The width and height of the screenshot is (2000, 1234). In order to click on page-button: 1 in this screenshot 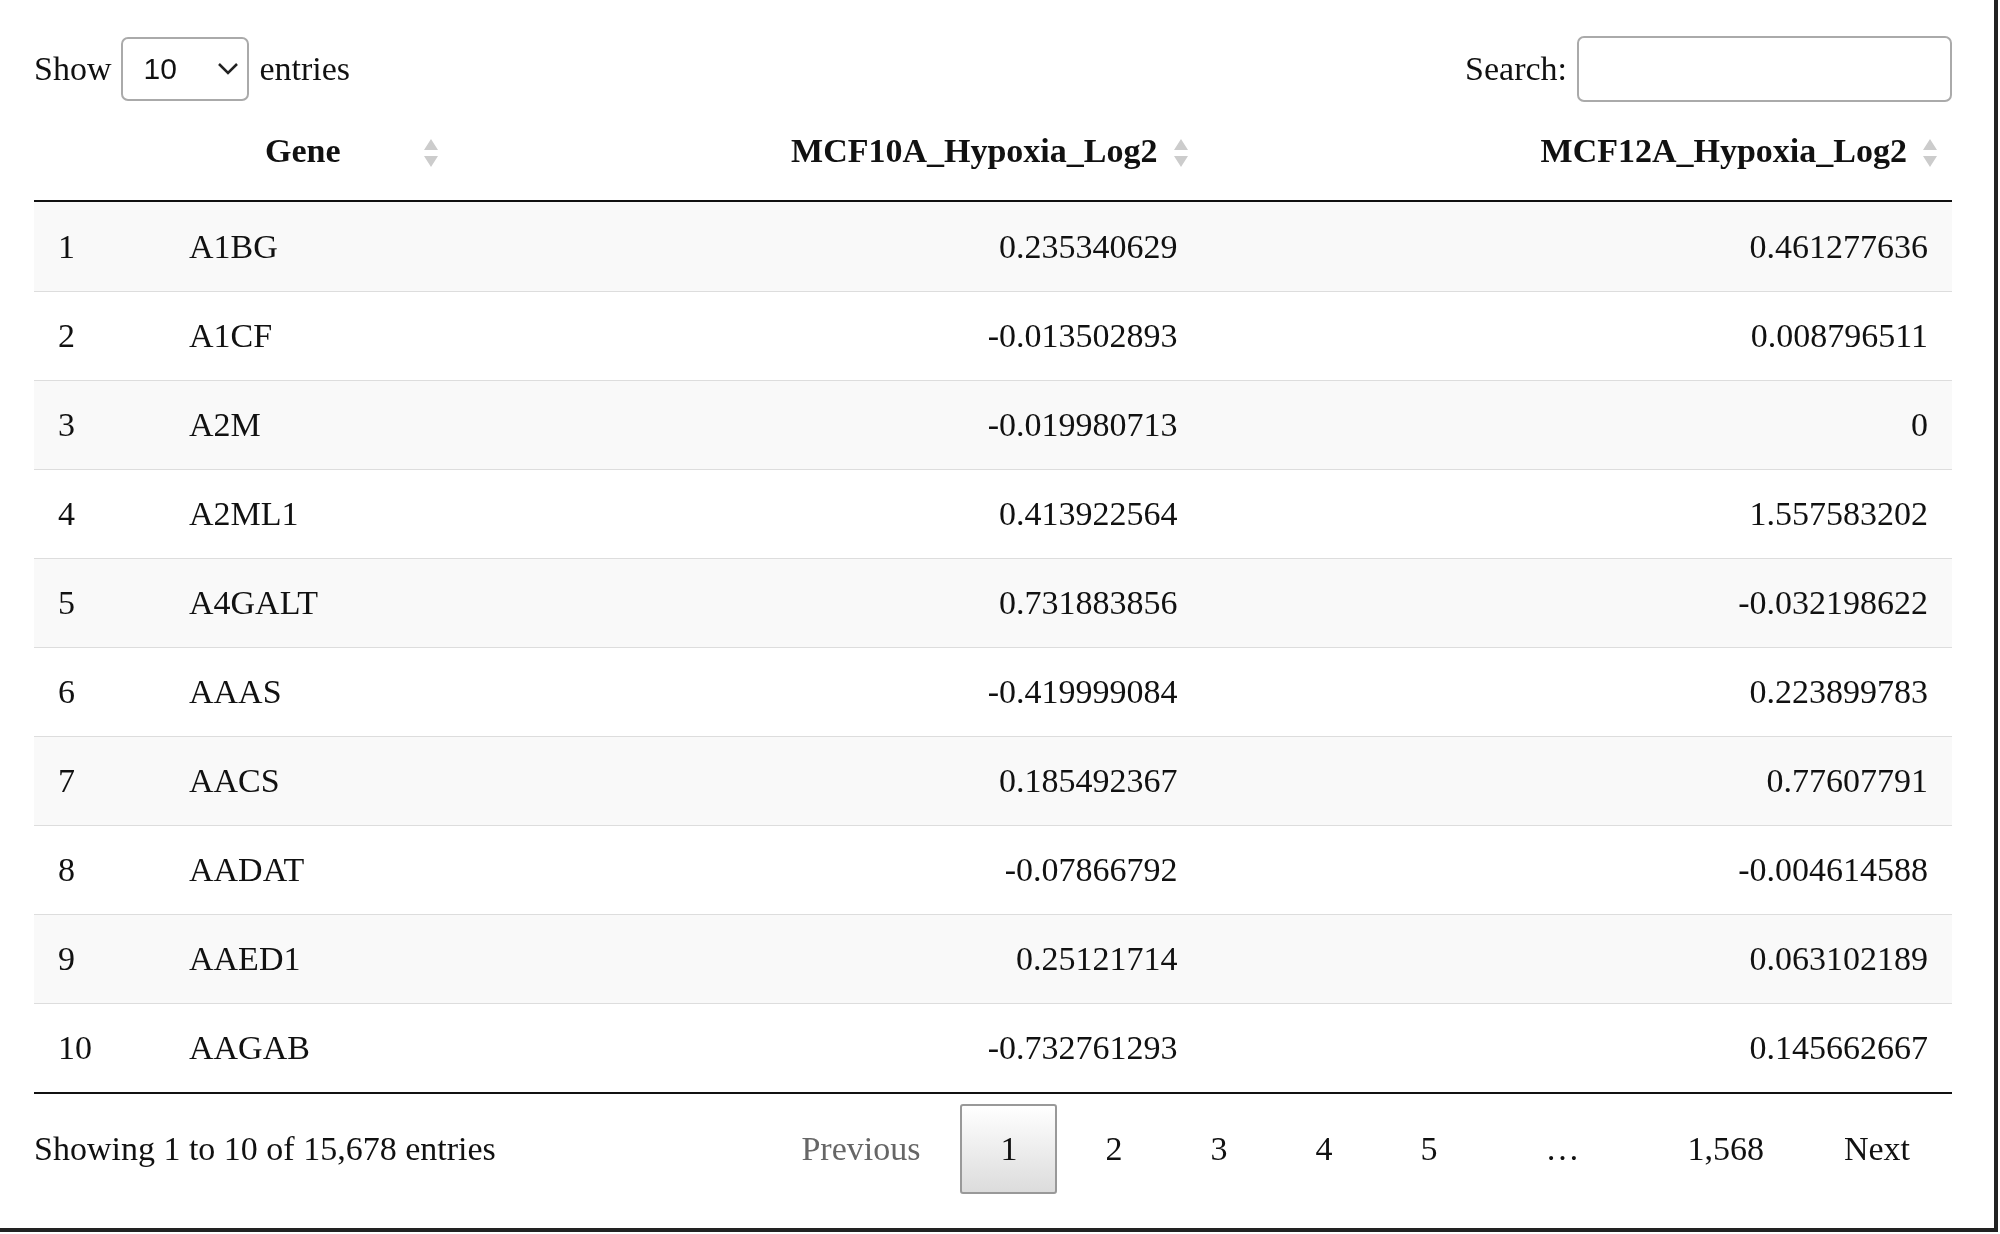, I will do `click(1009, 1149)`.